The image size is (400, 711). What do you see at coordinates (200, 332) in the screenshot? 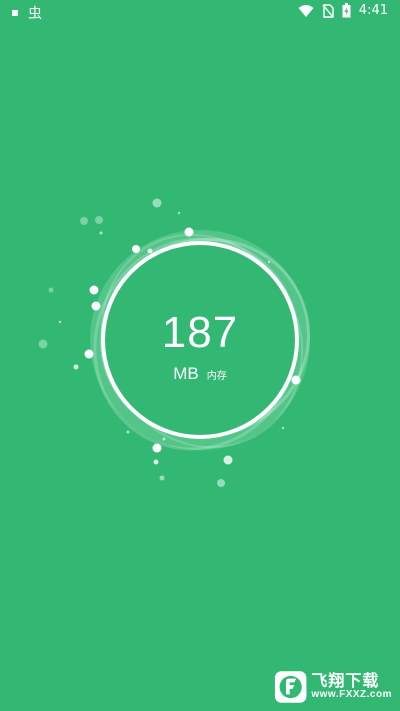
I see `memory-value: 187` at bounding box center [200, 332].